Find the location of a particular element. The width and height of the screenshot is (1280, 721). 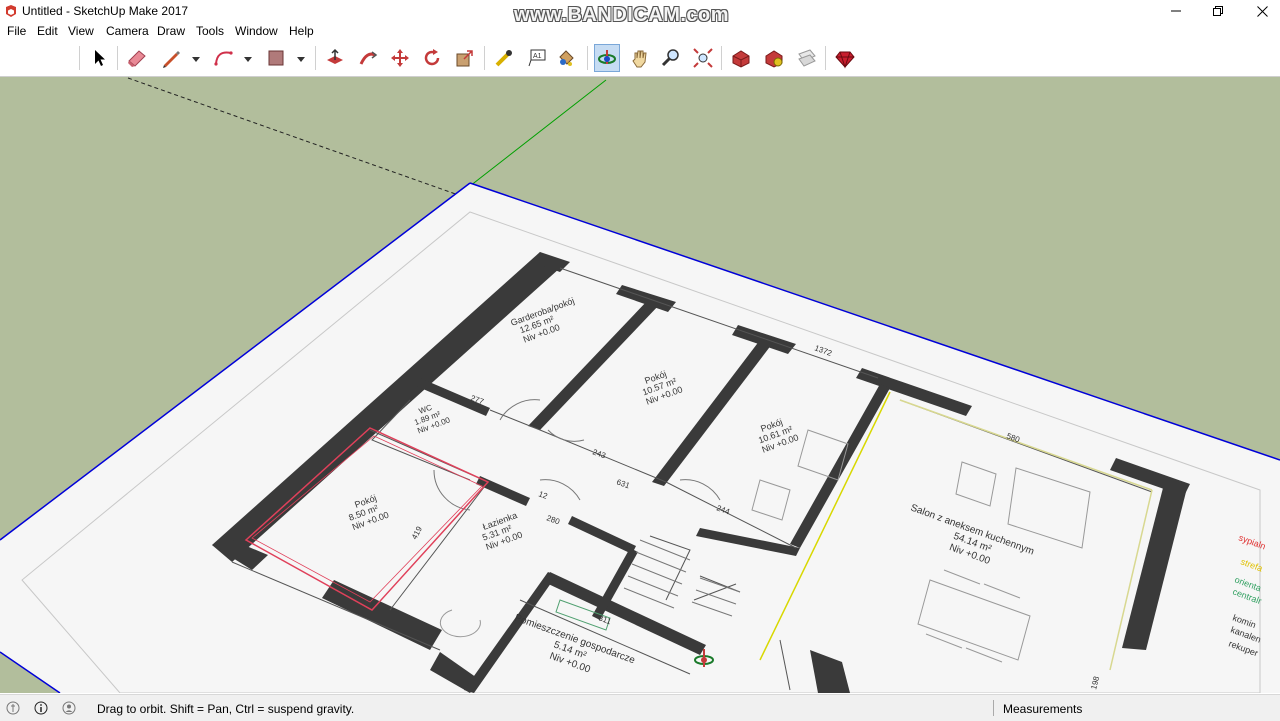

menu-help: Help is located at coordinates (301, 31).